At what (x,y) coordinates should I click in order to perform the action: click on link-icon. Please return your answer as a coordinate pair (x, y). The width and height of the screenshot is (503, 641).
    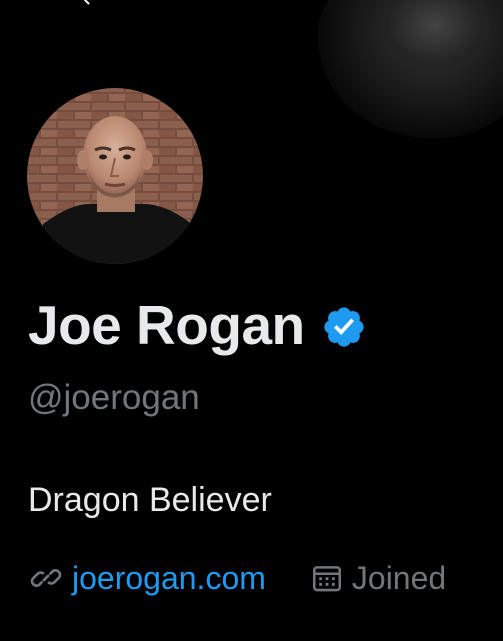
    Looking at the image, I should click on (46, 578).